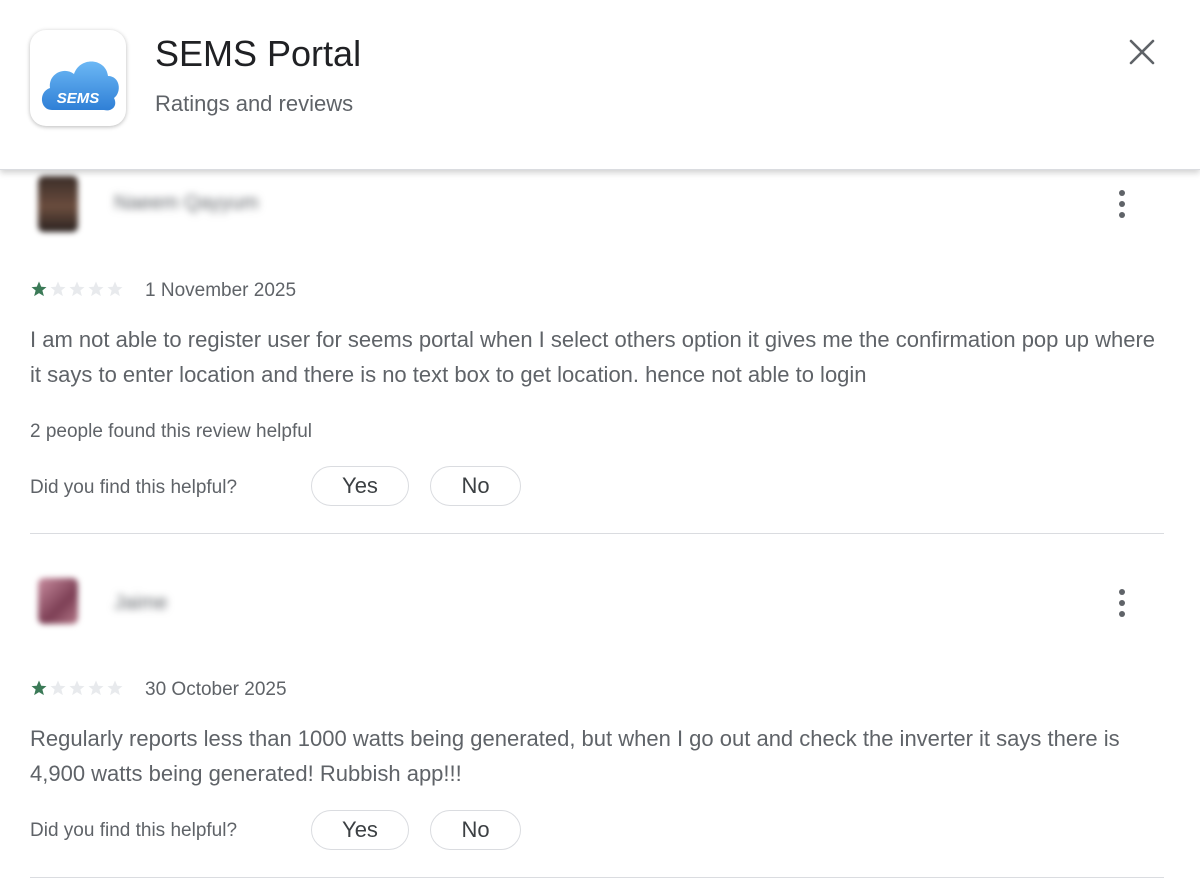 The width and height of the screenshot is (1200, 881). Describe the element at coordinates (216, 689) in the screenshot. I see `review-date: 30 October 2025` at that location.